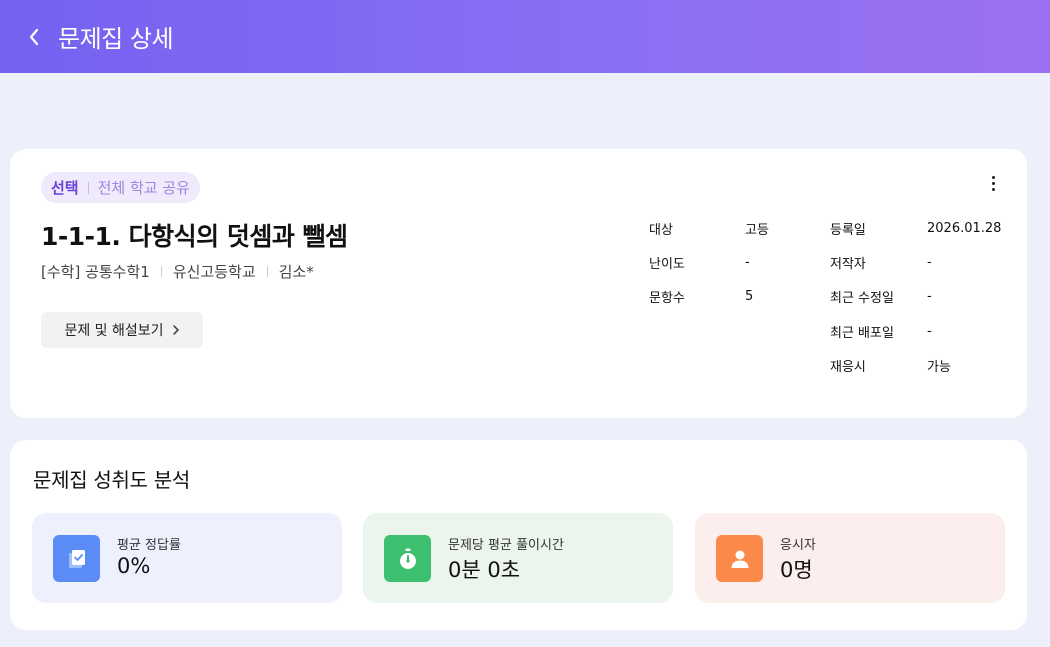  I want to click on stat-label: 평균 정답률, so click(149, 545).